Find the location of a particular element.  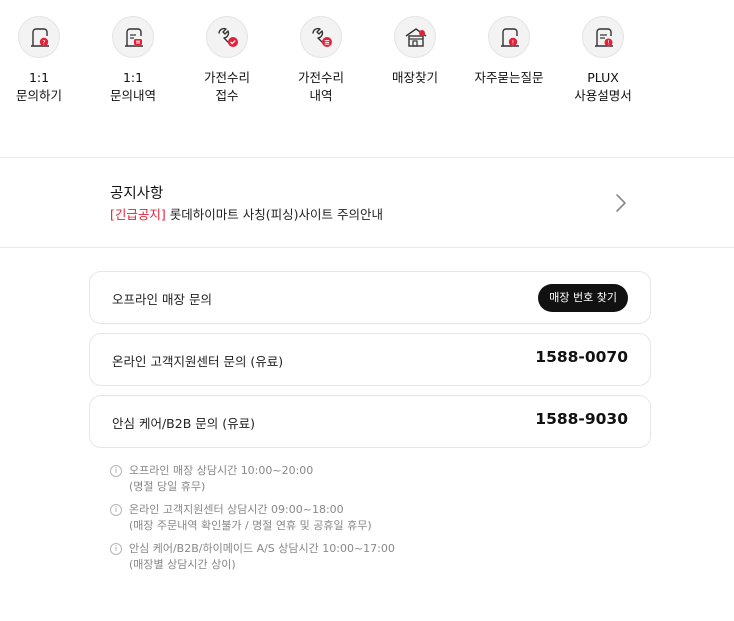

manual-icon: ! is located at coordinates (603, 37).